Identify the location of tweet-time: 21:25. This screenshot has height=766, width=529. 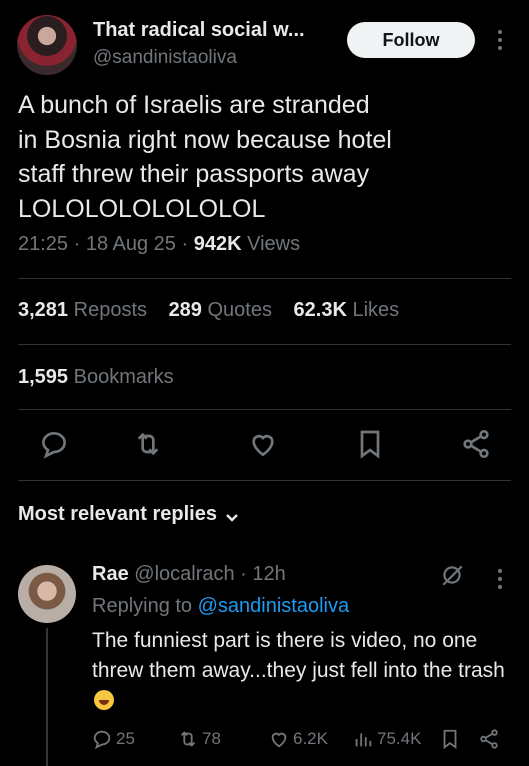
(43, 244).